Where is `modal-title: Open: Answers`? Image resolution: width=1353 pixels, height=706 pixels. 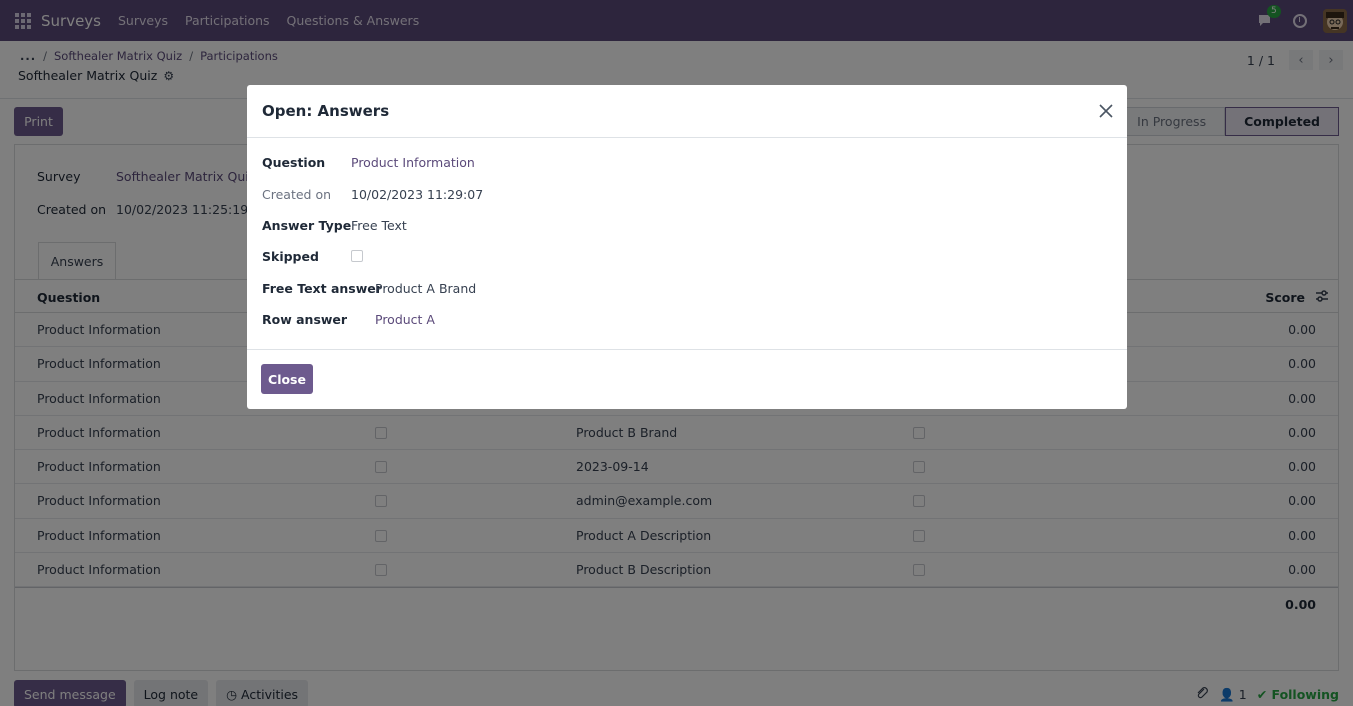 modal-title: Open: Answers is located at coordinates (326, 111).